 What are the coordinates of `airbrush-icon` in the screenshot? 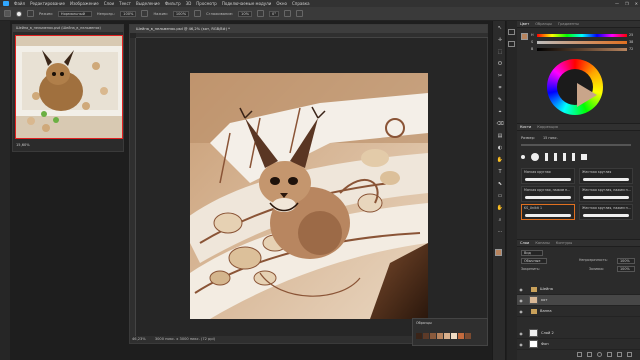 It's located at (198, 13).